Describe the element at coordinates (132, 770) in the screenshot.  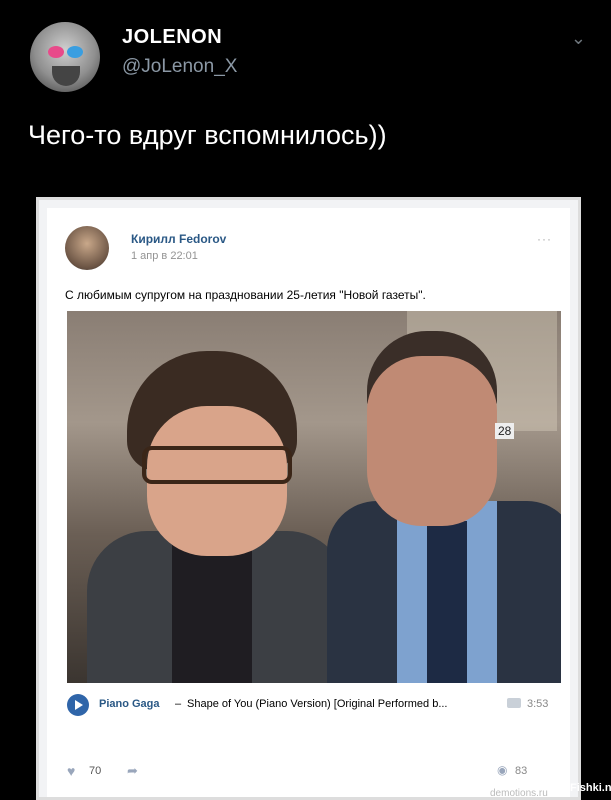
I see `share-icon: ➦` at that location.